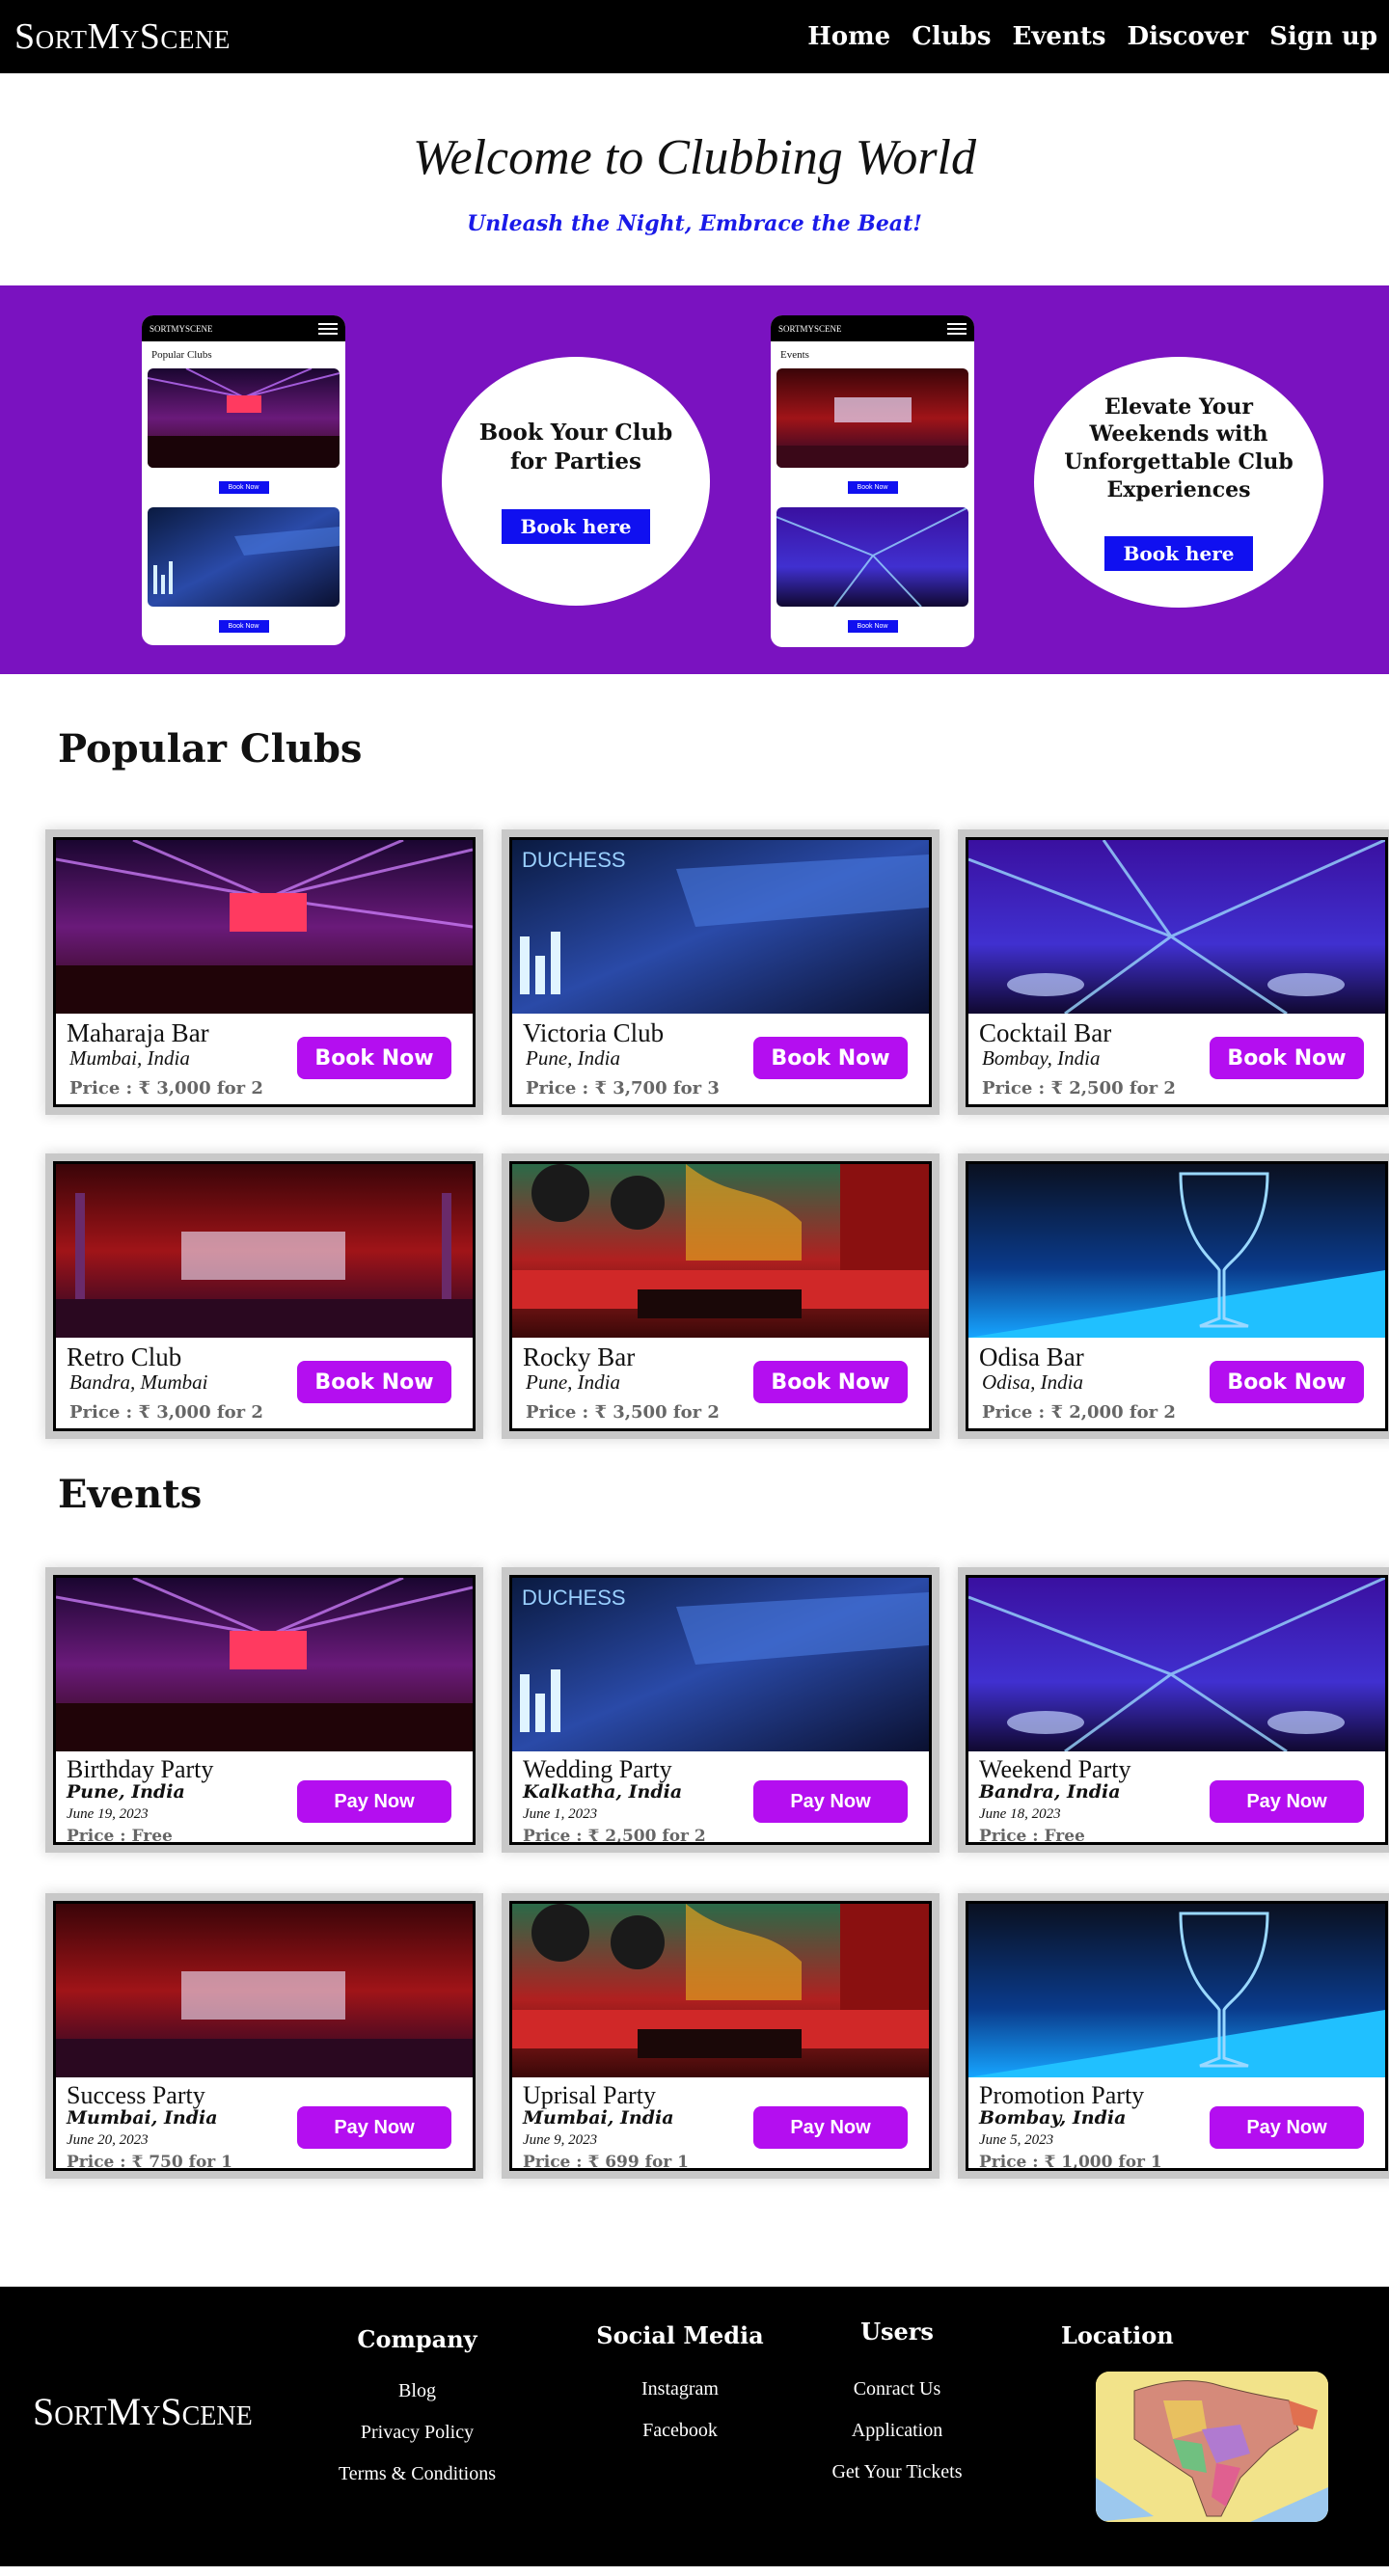 This screenshot has height=2576, width=1389. I want to click on phone-mockup-events: SORTMYSCENE Events Book Now Book Now, so click(873, 481).